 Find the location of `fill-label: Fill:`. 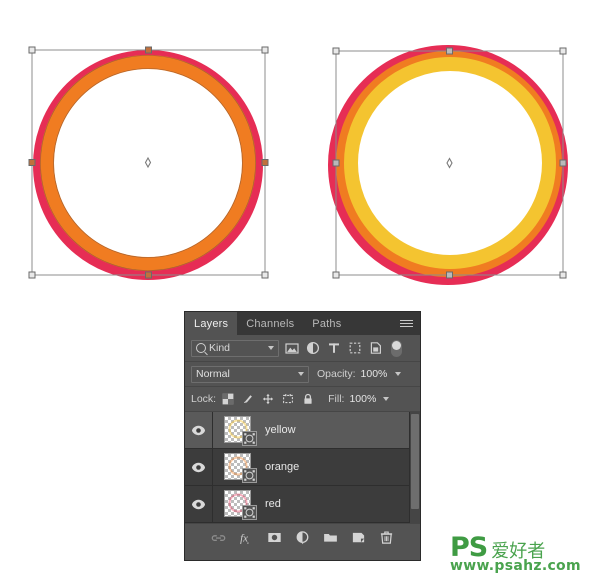

fill-label: Fill: is located at coordinates (336, 399).